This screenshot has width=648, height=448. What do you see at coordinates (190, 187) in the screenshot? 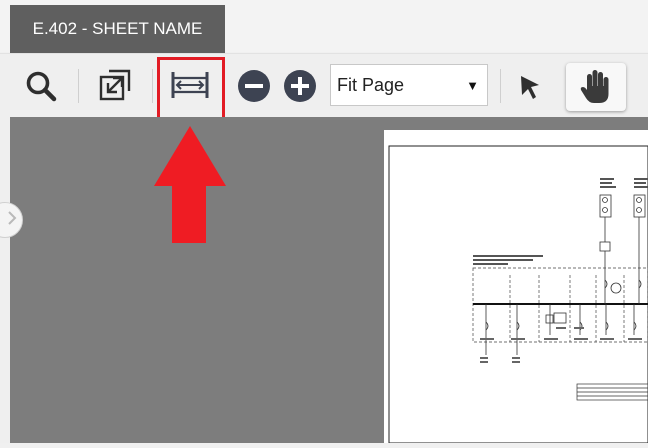
I see `red-arrow-annotation` at bounding box center [190, 187].